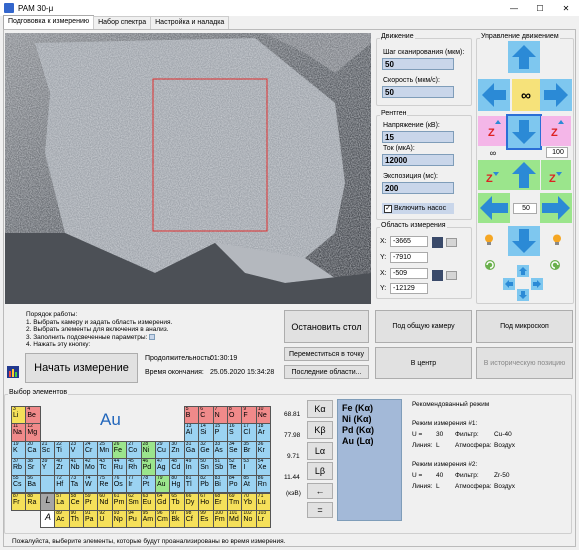  Describe the element at coordinates (47, 484) in the screenshot. I see `element-cell` at that location.